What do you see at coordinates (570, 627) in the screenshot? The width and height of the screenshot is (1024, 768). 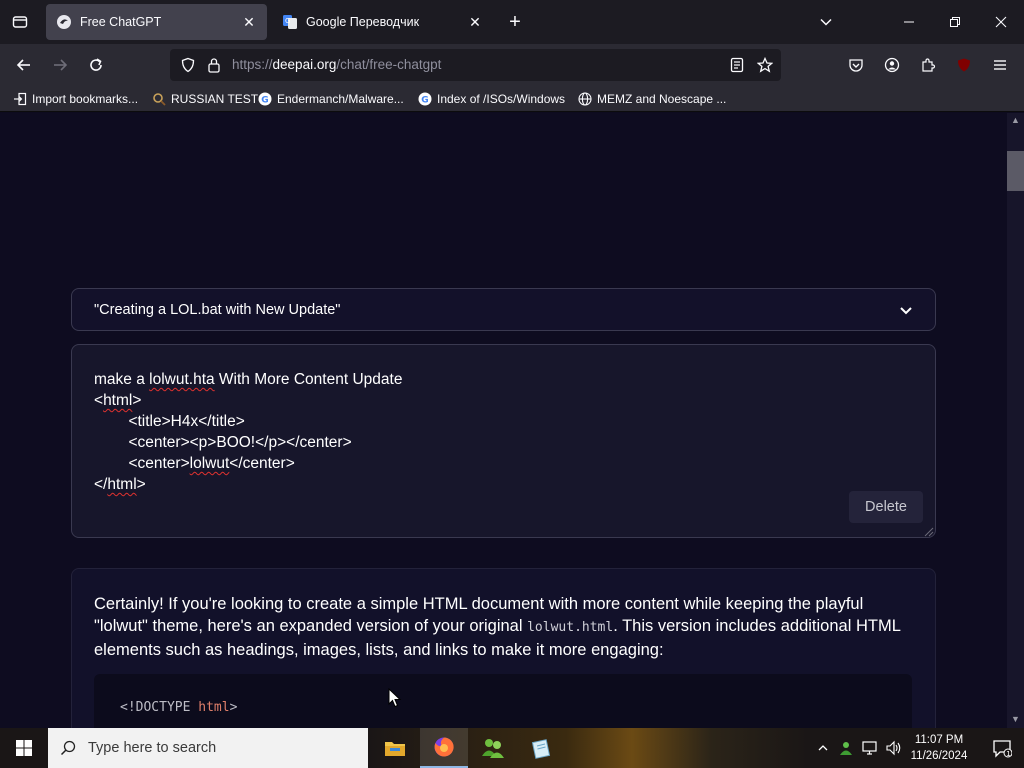 I see `inline-code: lolwut.html` at bounding box center [570, 627].